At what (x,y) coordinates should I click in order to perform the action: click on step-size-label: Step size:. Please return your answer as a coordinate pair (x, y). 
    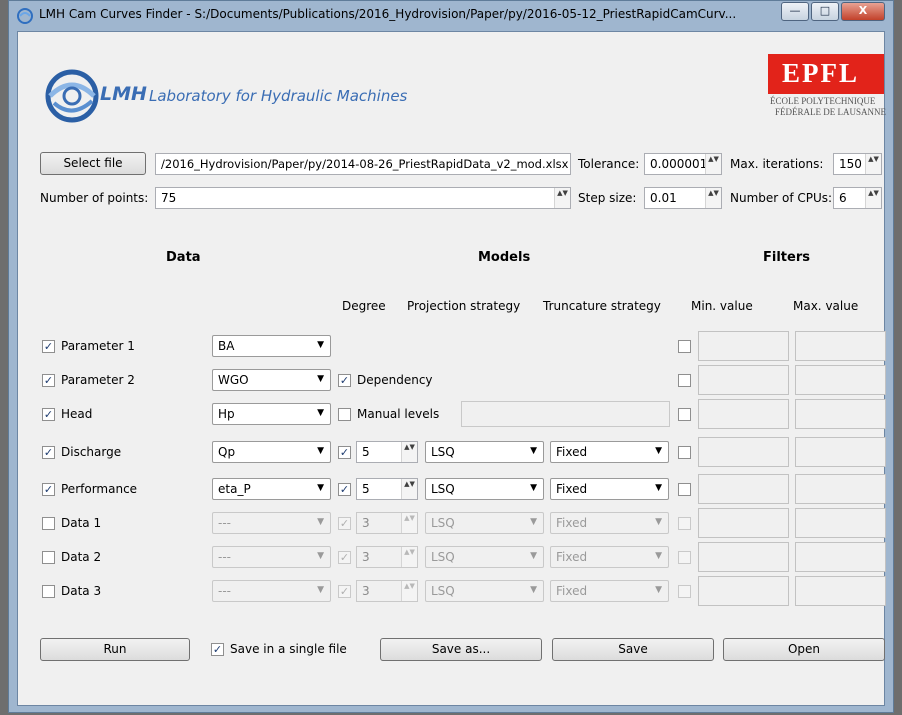
    Looking at the image, I should click on (607, 198).